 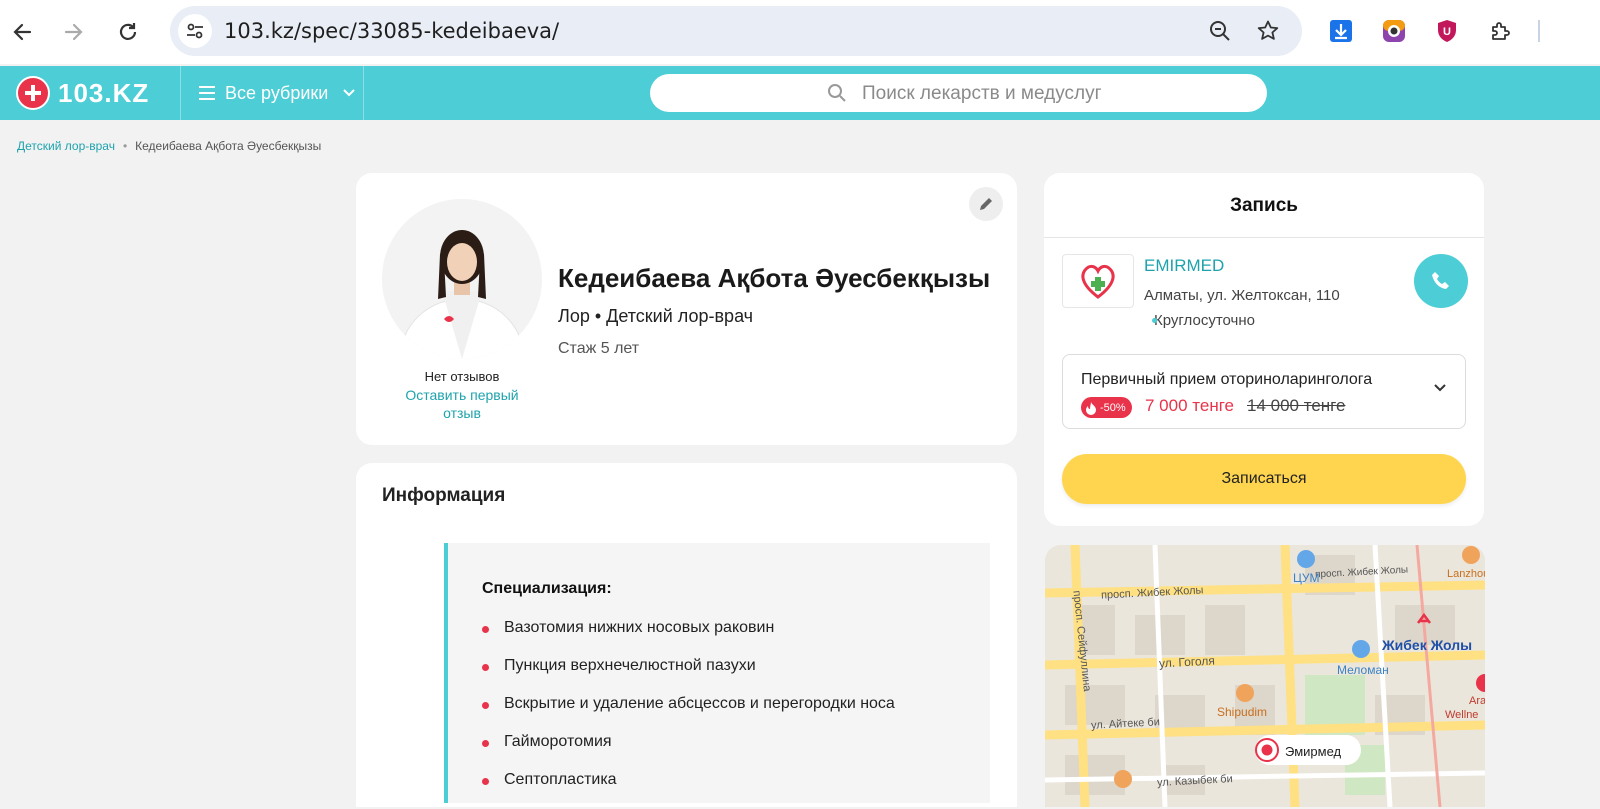 I want to click on pencil-icon, so click(x=986, y=204).